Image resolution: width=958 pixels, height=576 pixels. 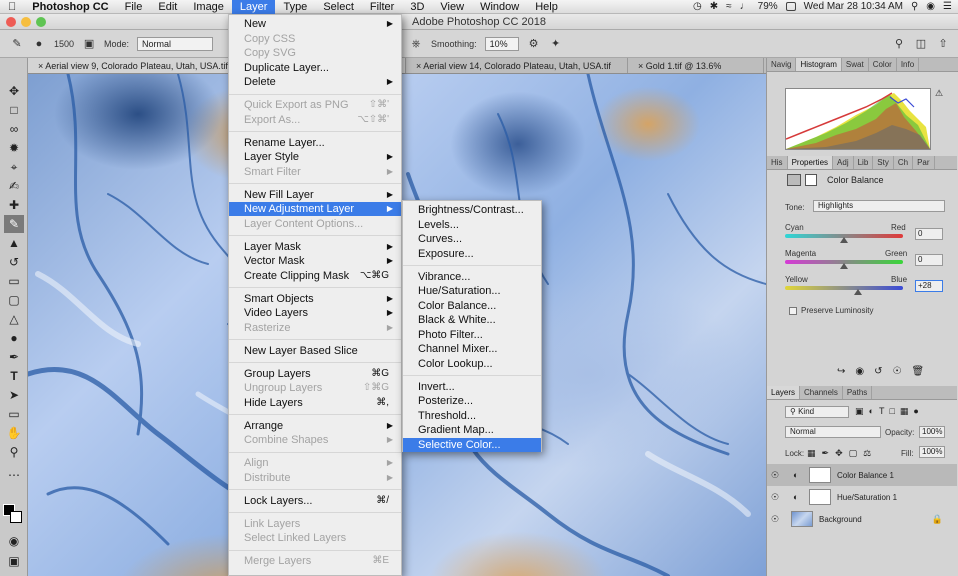 I want to click on clip-to-layer-icon: ↪, so click(x=841, y=371).